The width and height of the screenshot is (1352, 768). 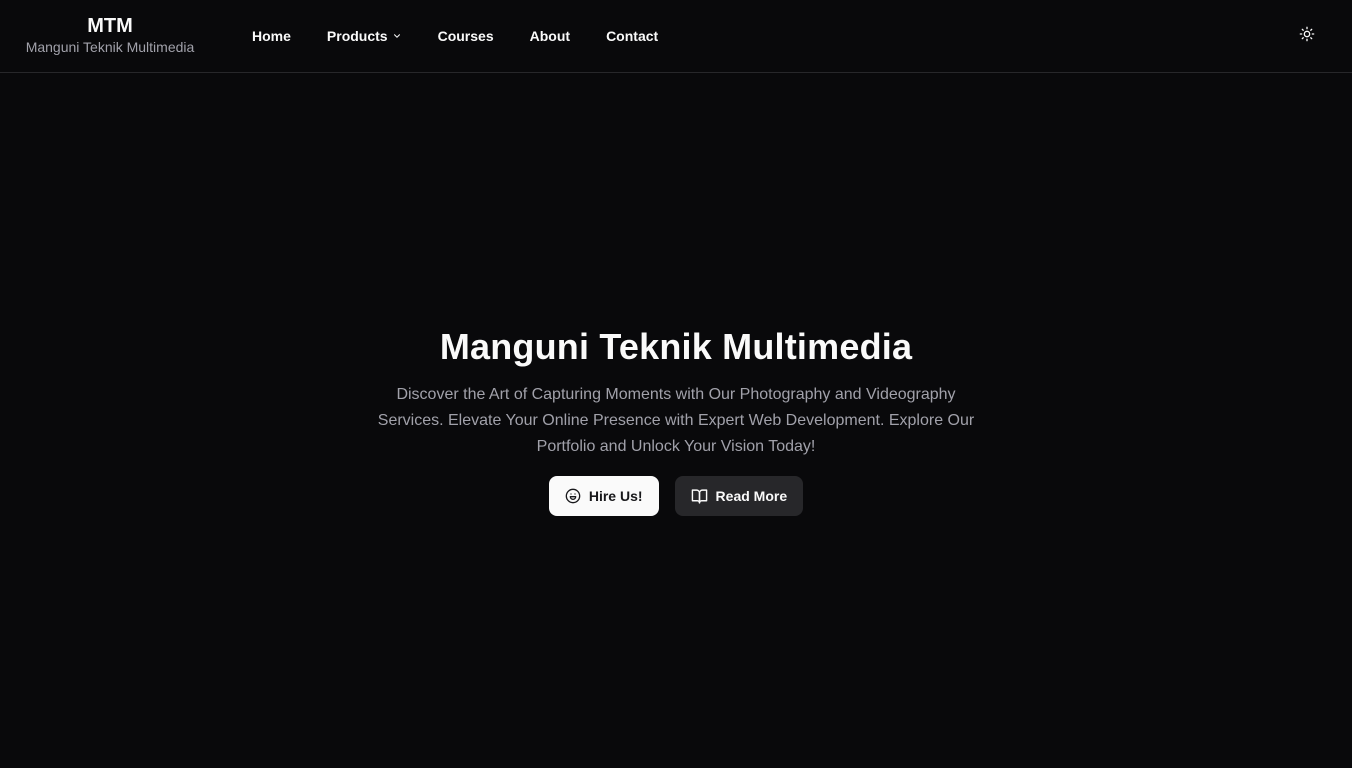 I want to click on nav-courses: Courses, so click(x=466, y=36).